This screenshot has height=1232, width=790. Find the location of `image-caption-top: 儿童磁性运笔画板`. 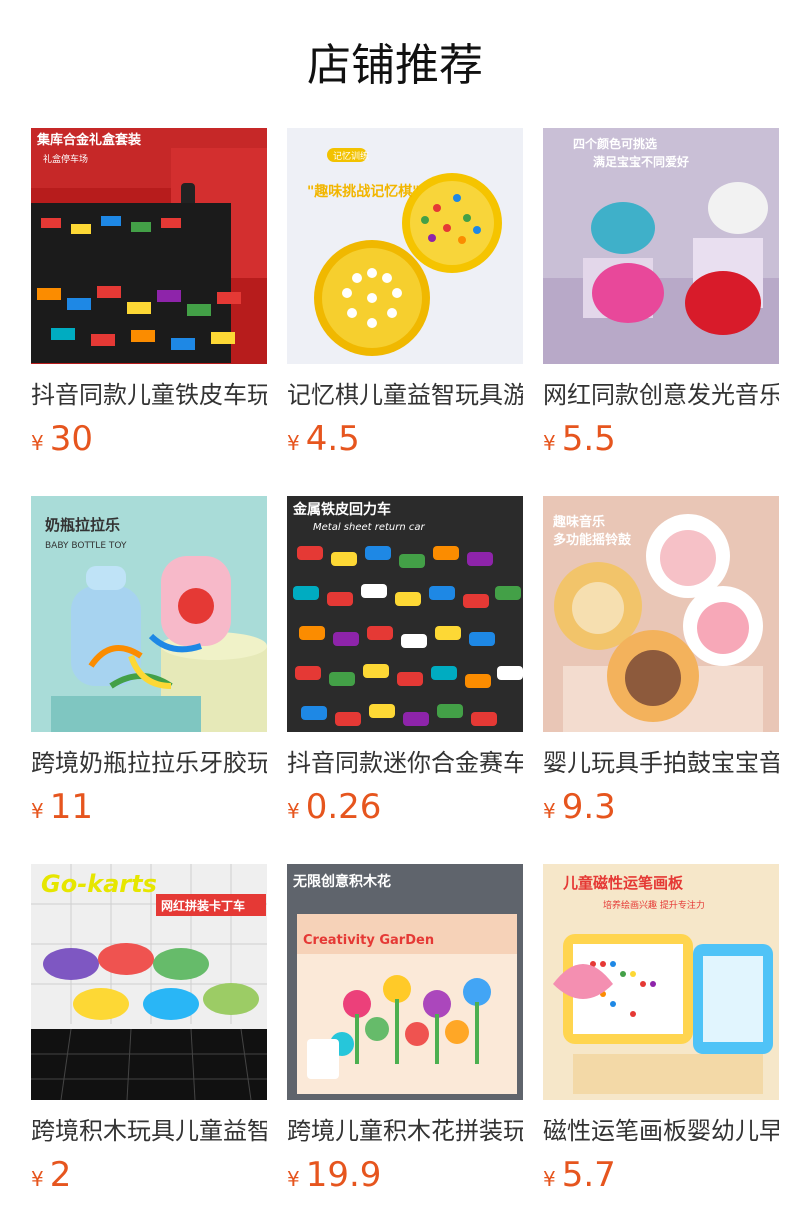

image-caption-top: 儿童磁性运笔画板 is located at coordinates (623, 883).